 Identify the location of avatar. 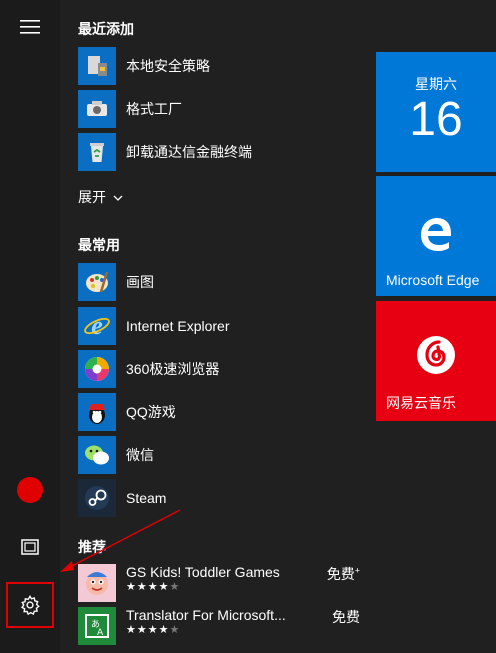
(30, 490).